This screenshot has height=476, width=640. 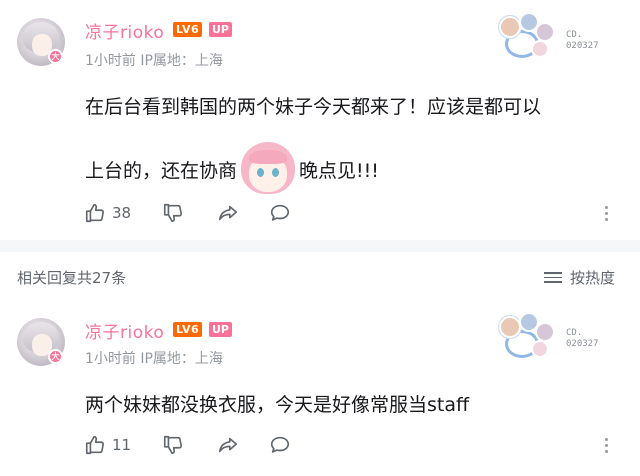 What do you see at coordinates (72, 278) in the screenshot?
I see `replies-count-title: 相关回复共27条` at bounding box center [72, 278].